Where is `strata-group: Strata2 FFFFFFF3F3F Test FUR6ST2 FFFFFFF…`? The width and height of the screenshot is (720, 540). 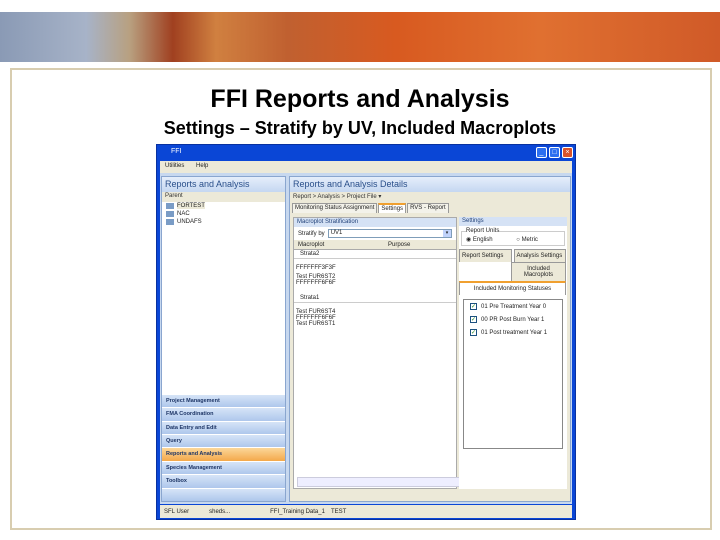
strata-group: Strata2 FFFFFFF3F3F Test FUR6ST2 FFFFFFF… is located at coordinates (375, 272).